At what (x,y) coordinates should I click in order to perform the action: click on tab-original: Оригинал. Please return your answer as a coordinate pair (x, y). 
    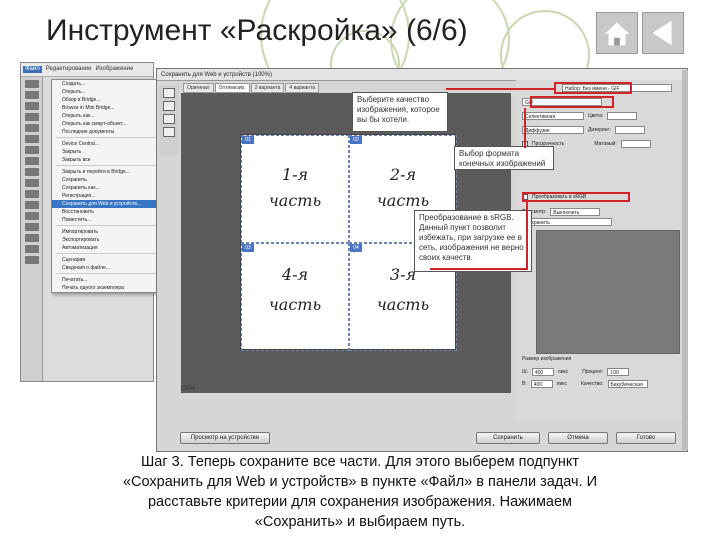
    Looking at the image, I should click on (198, 88).